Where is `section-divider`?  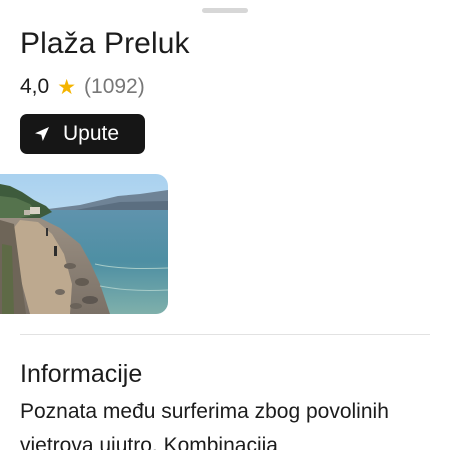 section-divider is located at coordinates (225, 334).